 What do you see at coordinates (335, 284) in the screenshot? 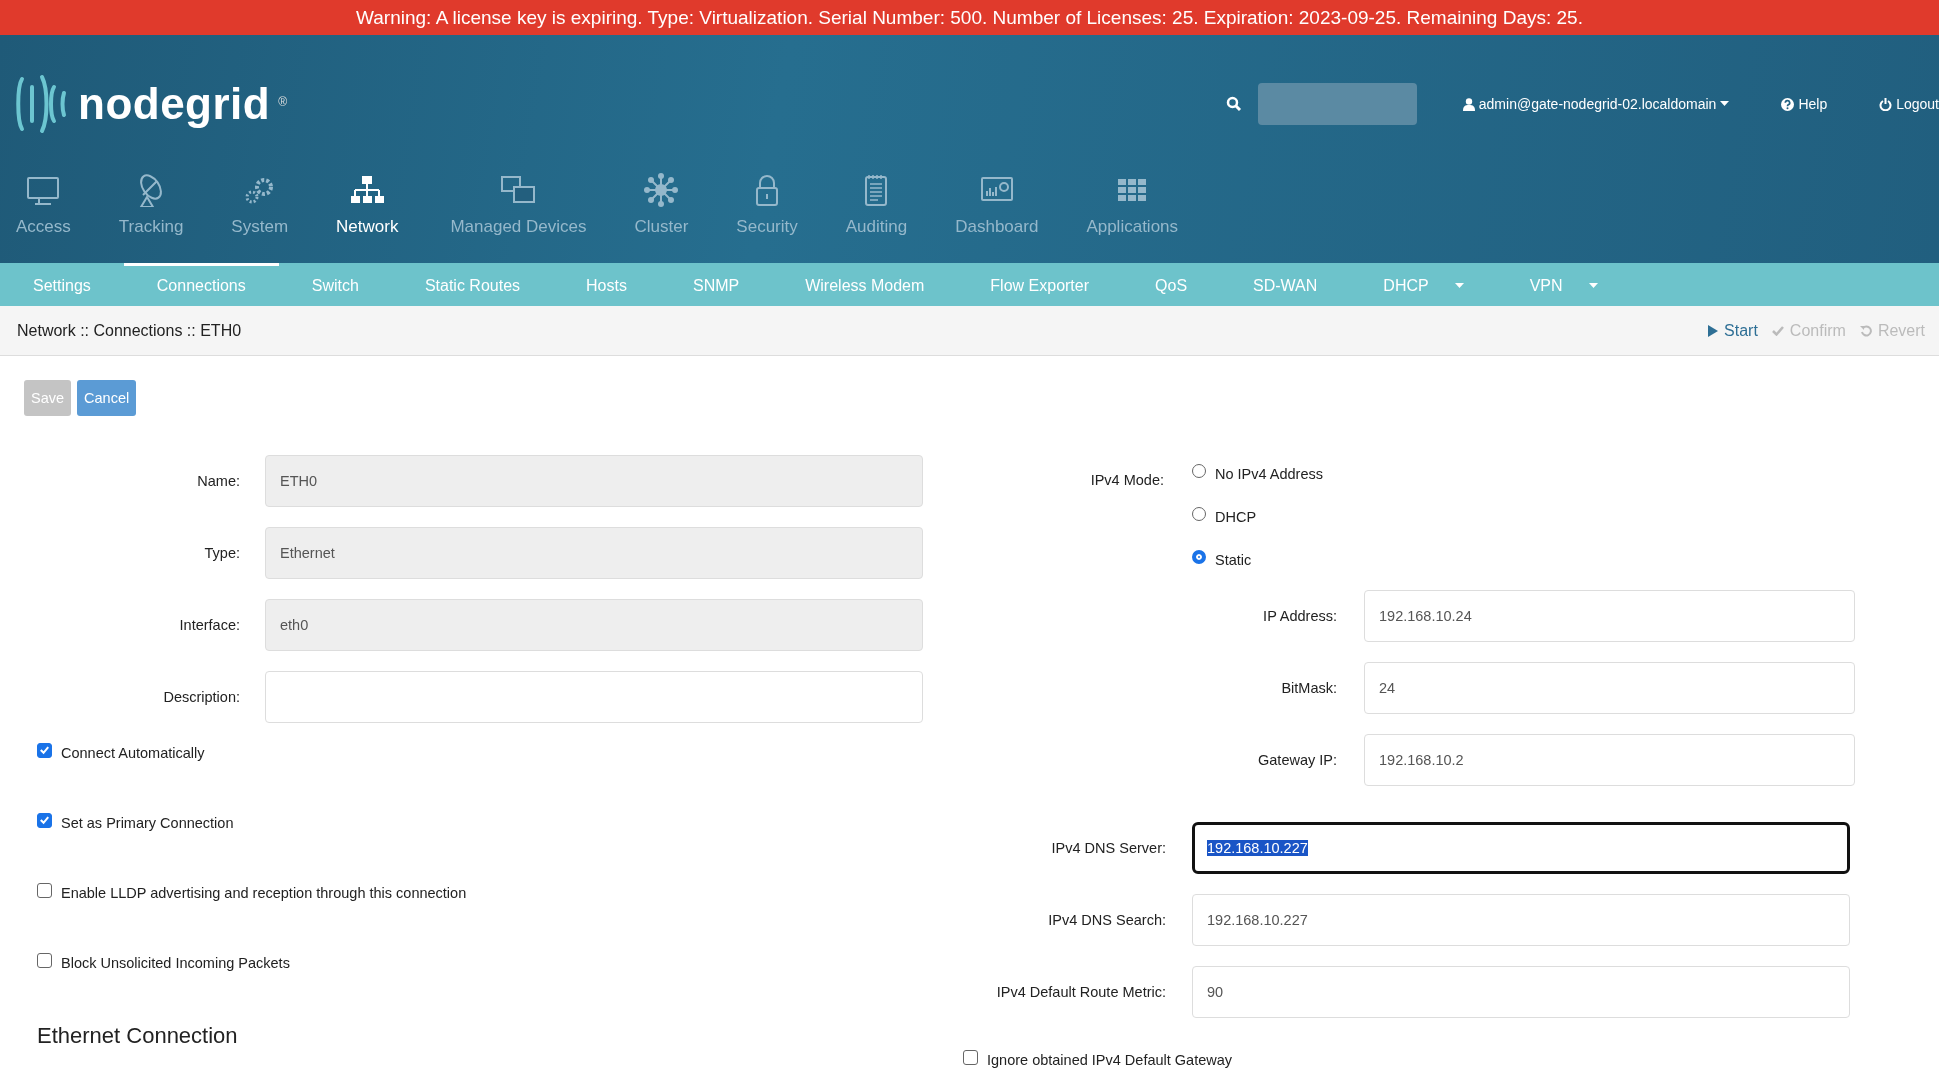
I see `sub-nav-tab: Switch` at bounding box center [335, 284].